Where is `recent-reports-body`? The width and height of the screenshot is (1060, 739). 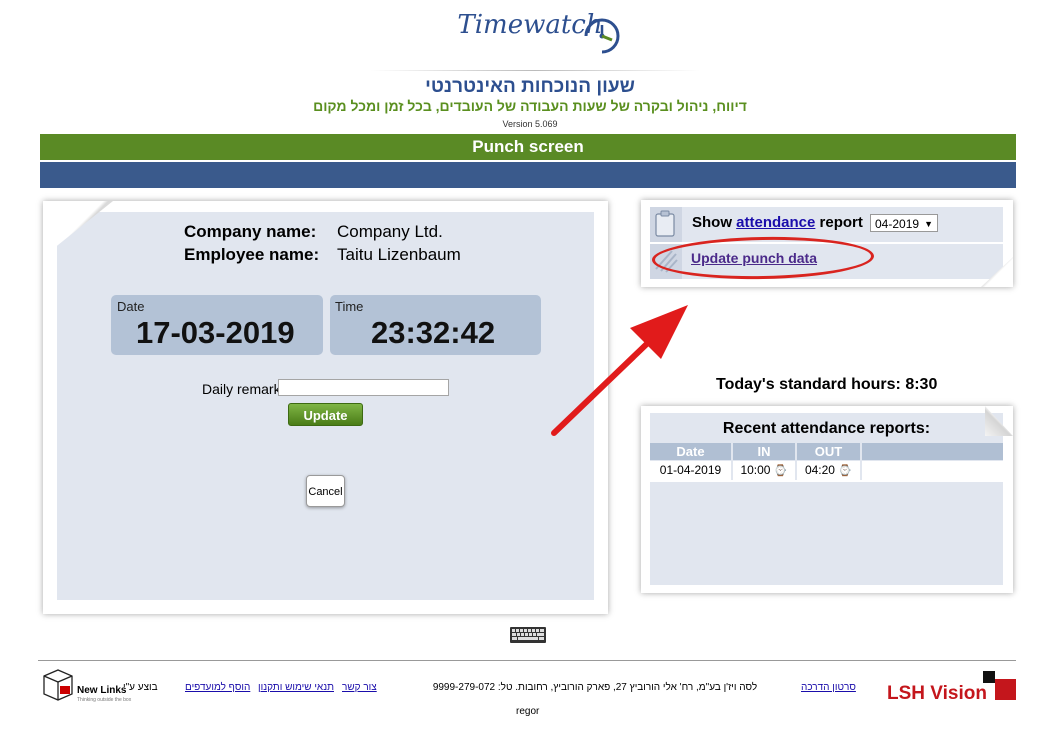 recent-reports-body is located at coordinates (826, 499).